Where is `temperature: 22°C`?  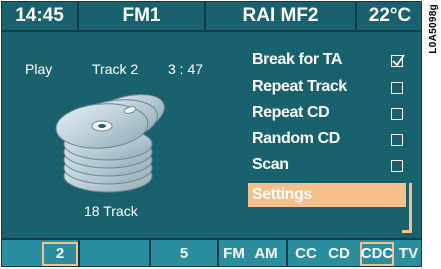 temperature: 22°C is located at coordinates (390, 15).